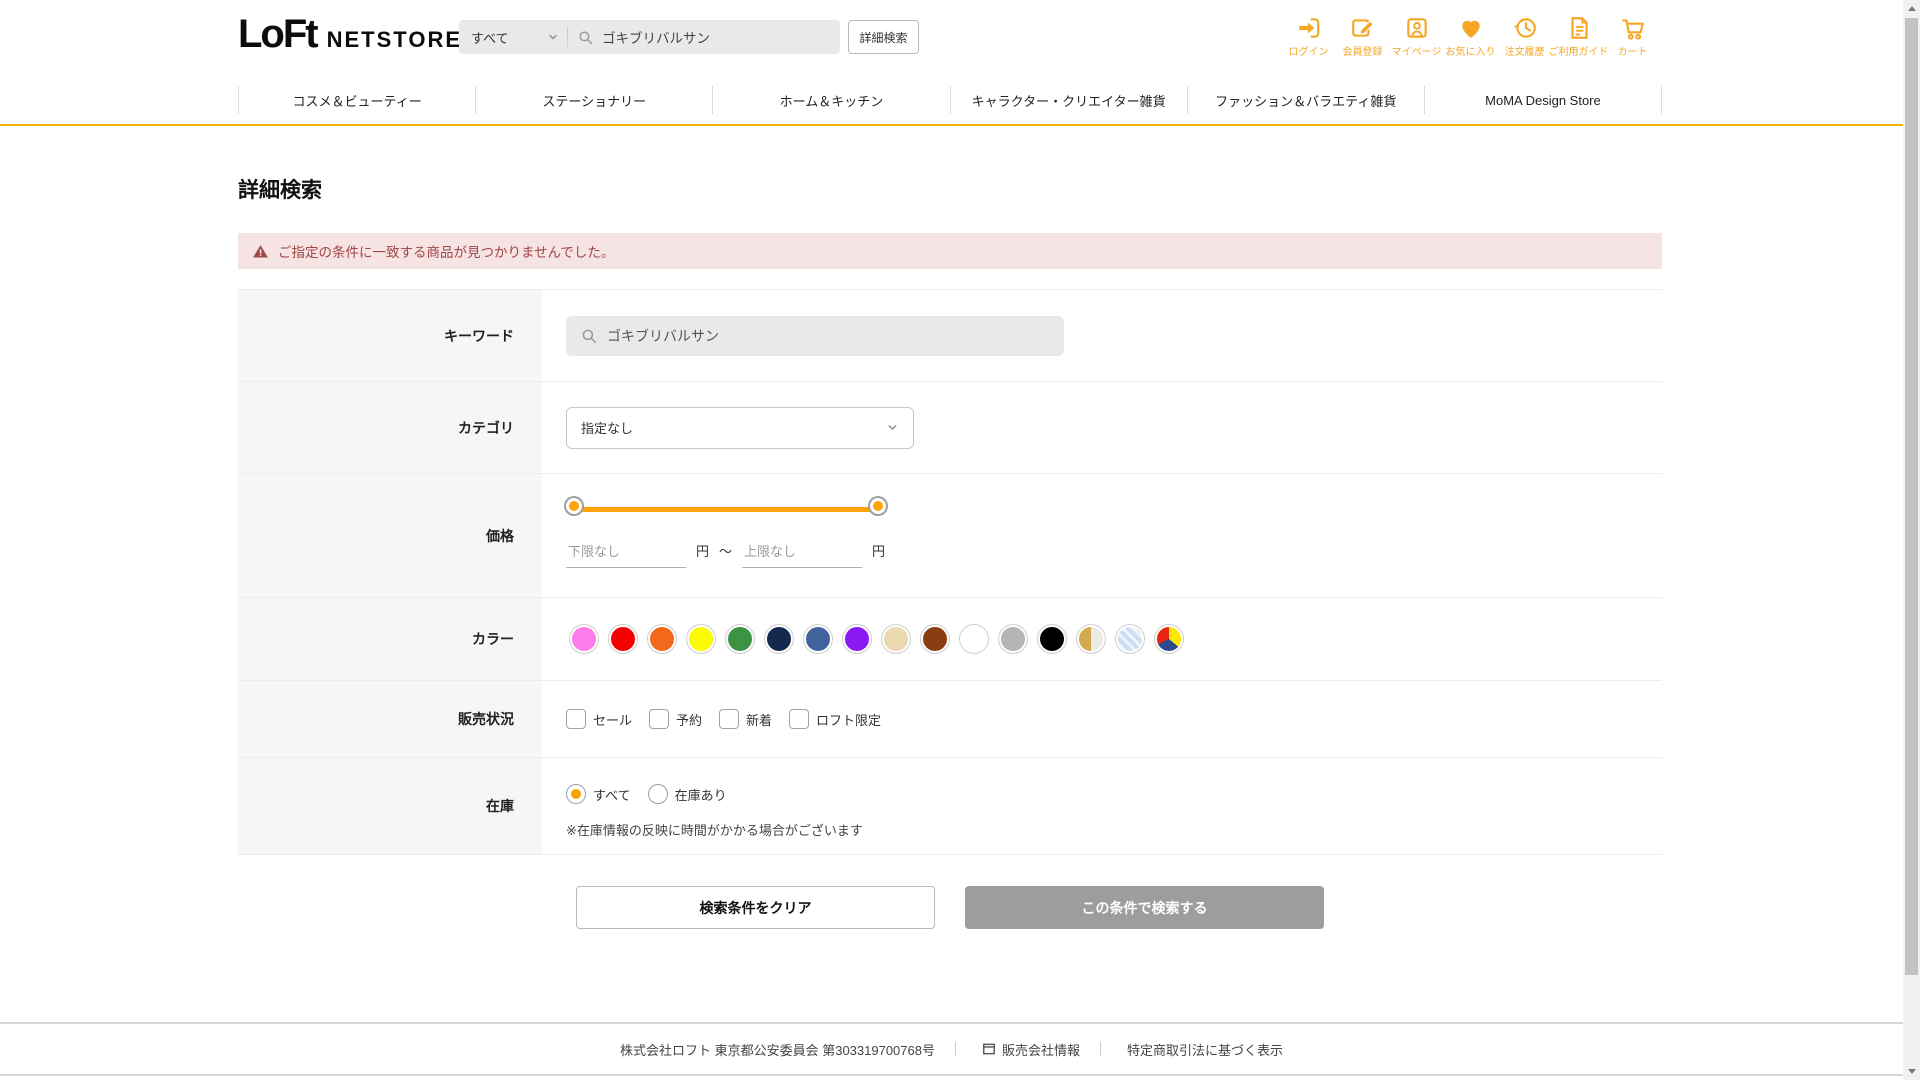  Describe the element at coordinates (802, 554) in the screenshot. I see `price-max-input` at that location.